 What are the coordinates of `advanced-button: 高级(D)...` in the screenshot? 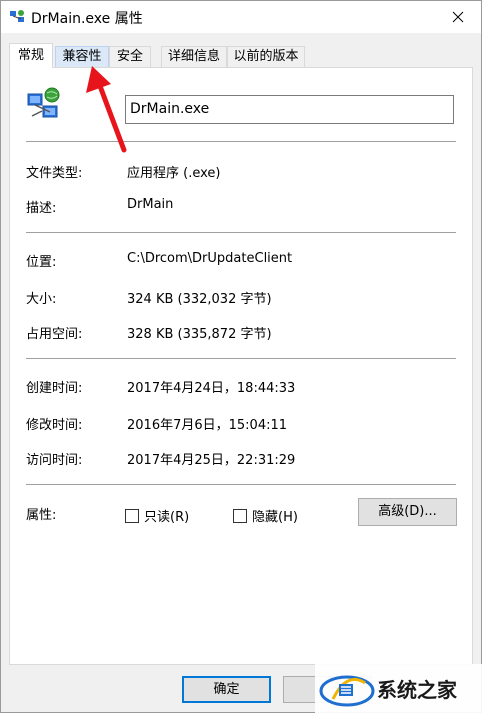 It's located at (407, 512).